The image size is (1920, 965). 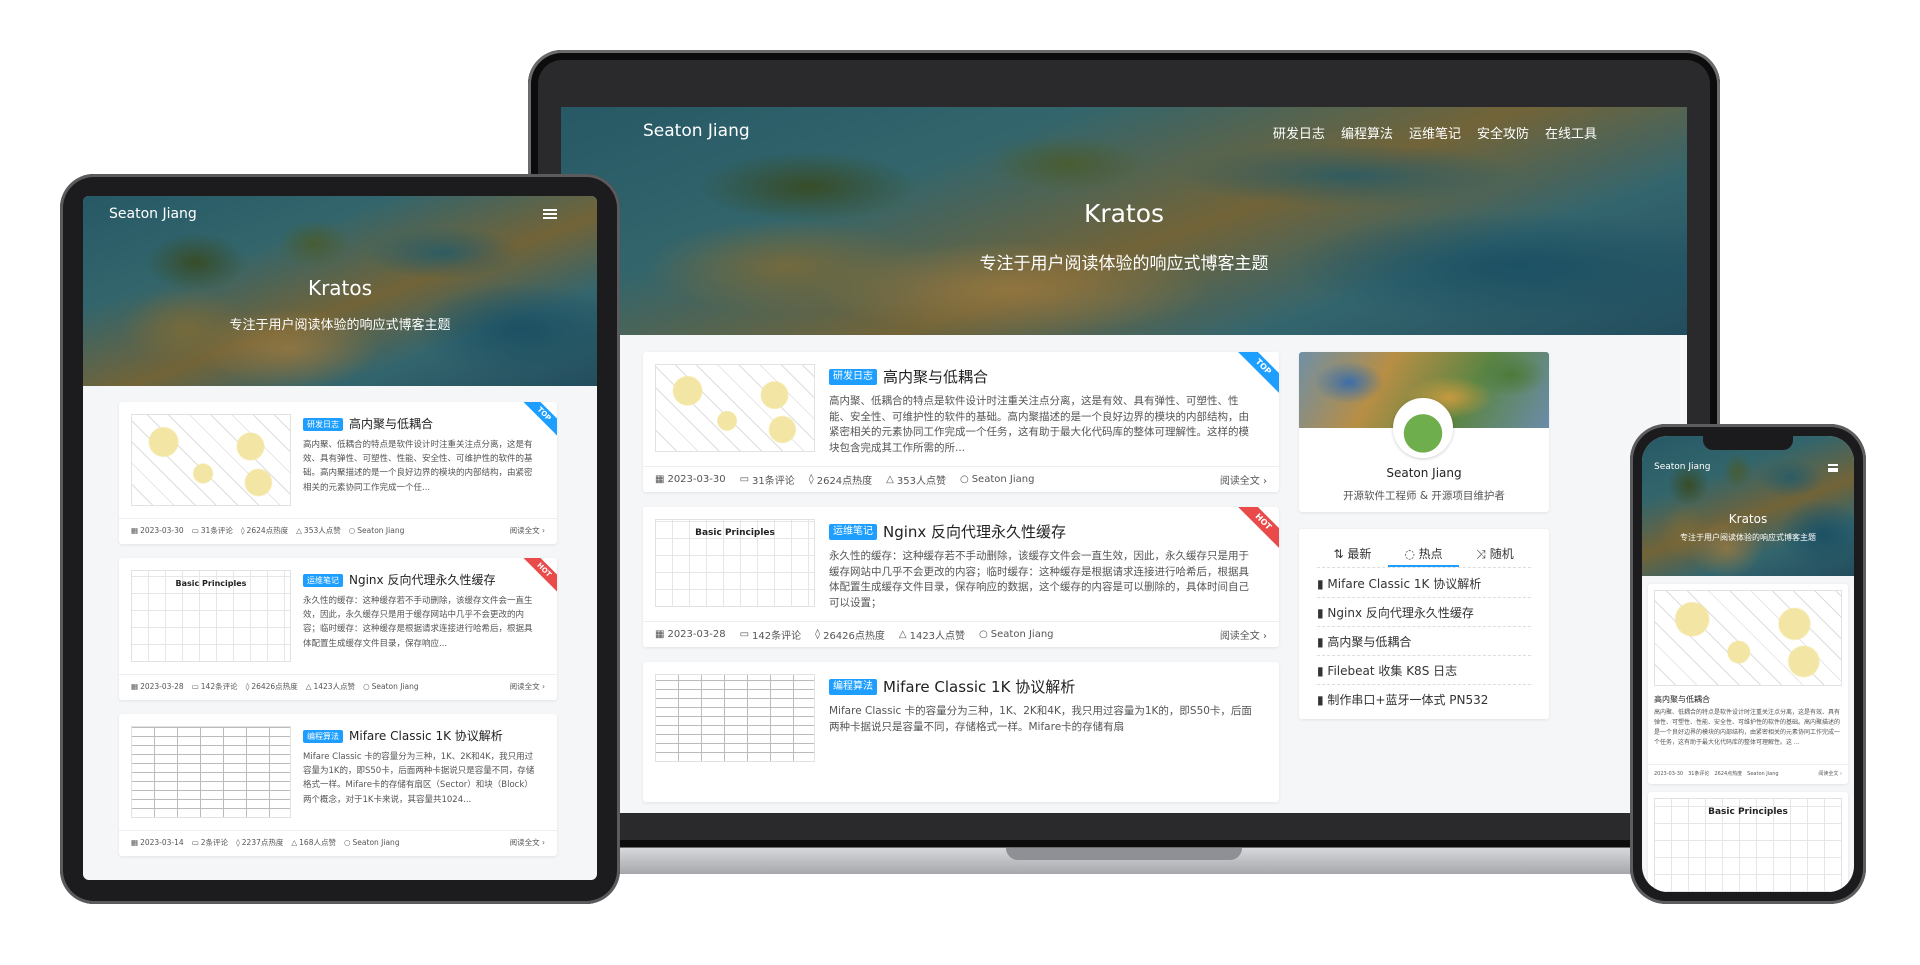 What do you see at coordinates (1352, 553) in the screenshot?
I see `tab-latest: ⇅ 最新` at bounding box center [1352, 553].